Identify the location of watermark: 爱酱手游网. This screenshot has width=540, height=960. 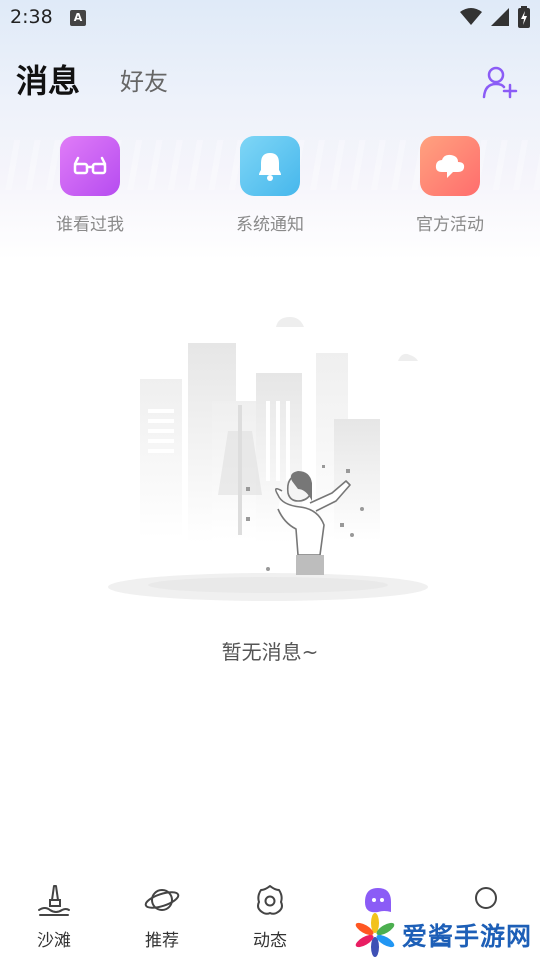
(446, 935).